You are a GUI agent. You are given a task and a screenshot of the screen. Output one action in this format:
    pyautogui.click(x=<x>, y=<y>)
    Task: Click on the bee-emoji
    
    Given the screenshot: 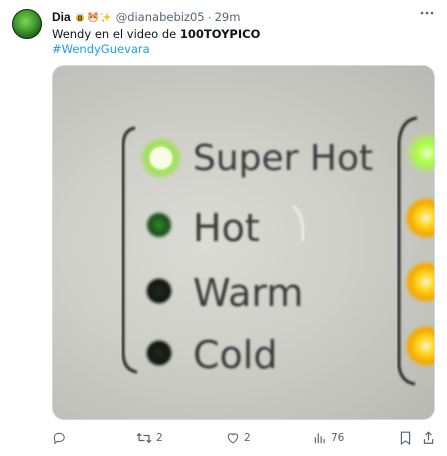 What is the action you would take?
    pyautogui.click(x=79, y=17)
    